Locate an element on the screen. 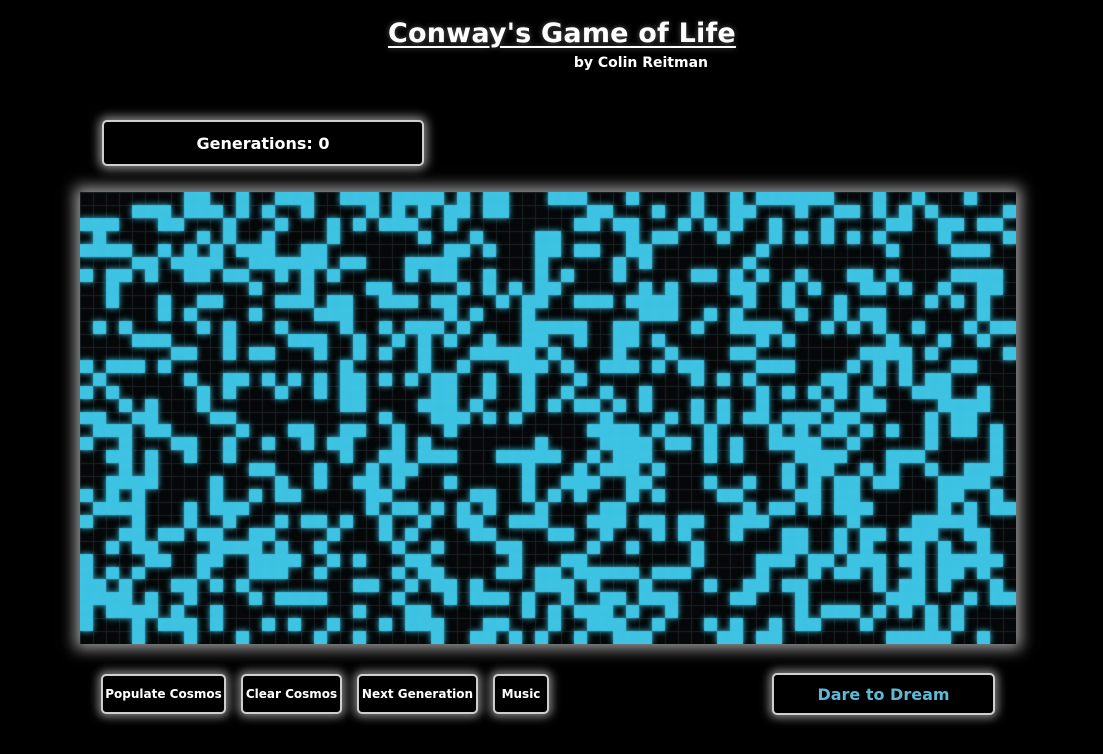 The width and height of the screenshot is (1103, 754). next-generation-button: Next Generation is located at coordinates (417, 694).